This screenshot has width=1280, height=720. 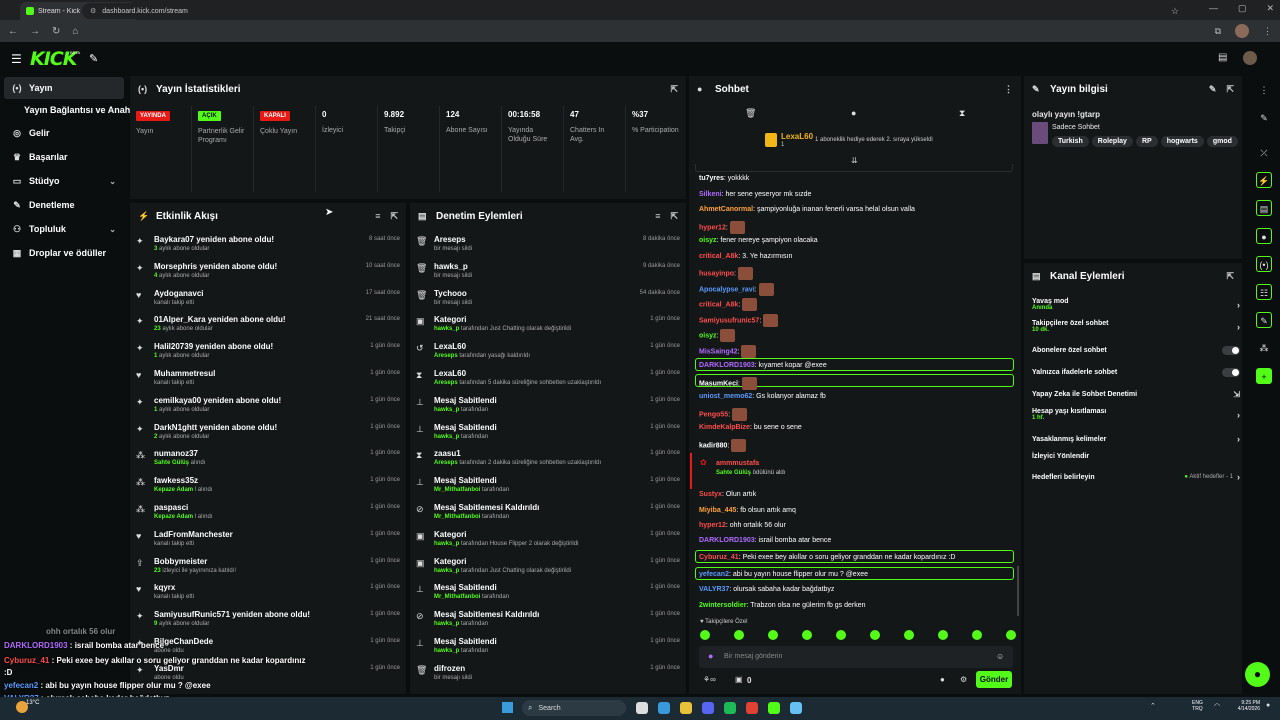 I want to click on taskbar-search: ⌕ Search, so click(x=574, y=708).